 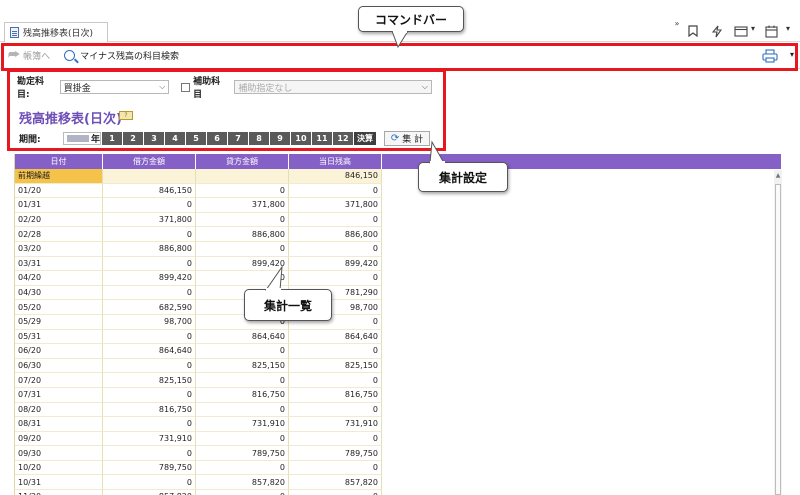 What do you see at coordinates (59, 492) in the screenshot?
I see `cell-date: 11/20` at bounding box center [59, 492].